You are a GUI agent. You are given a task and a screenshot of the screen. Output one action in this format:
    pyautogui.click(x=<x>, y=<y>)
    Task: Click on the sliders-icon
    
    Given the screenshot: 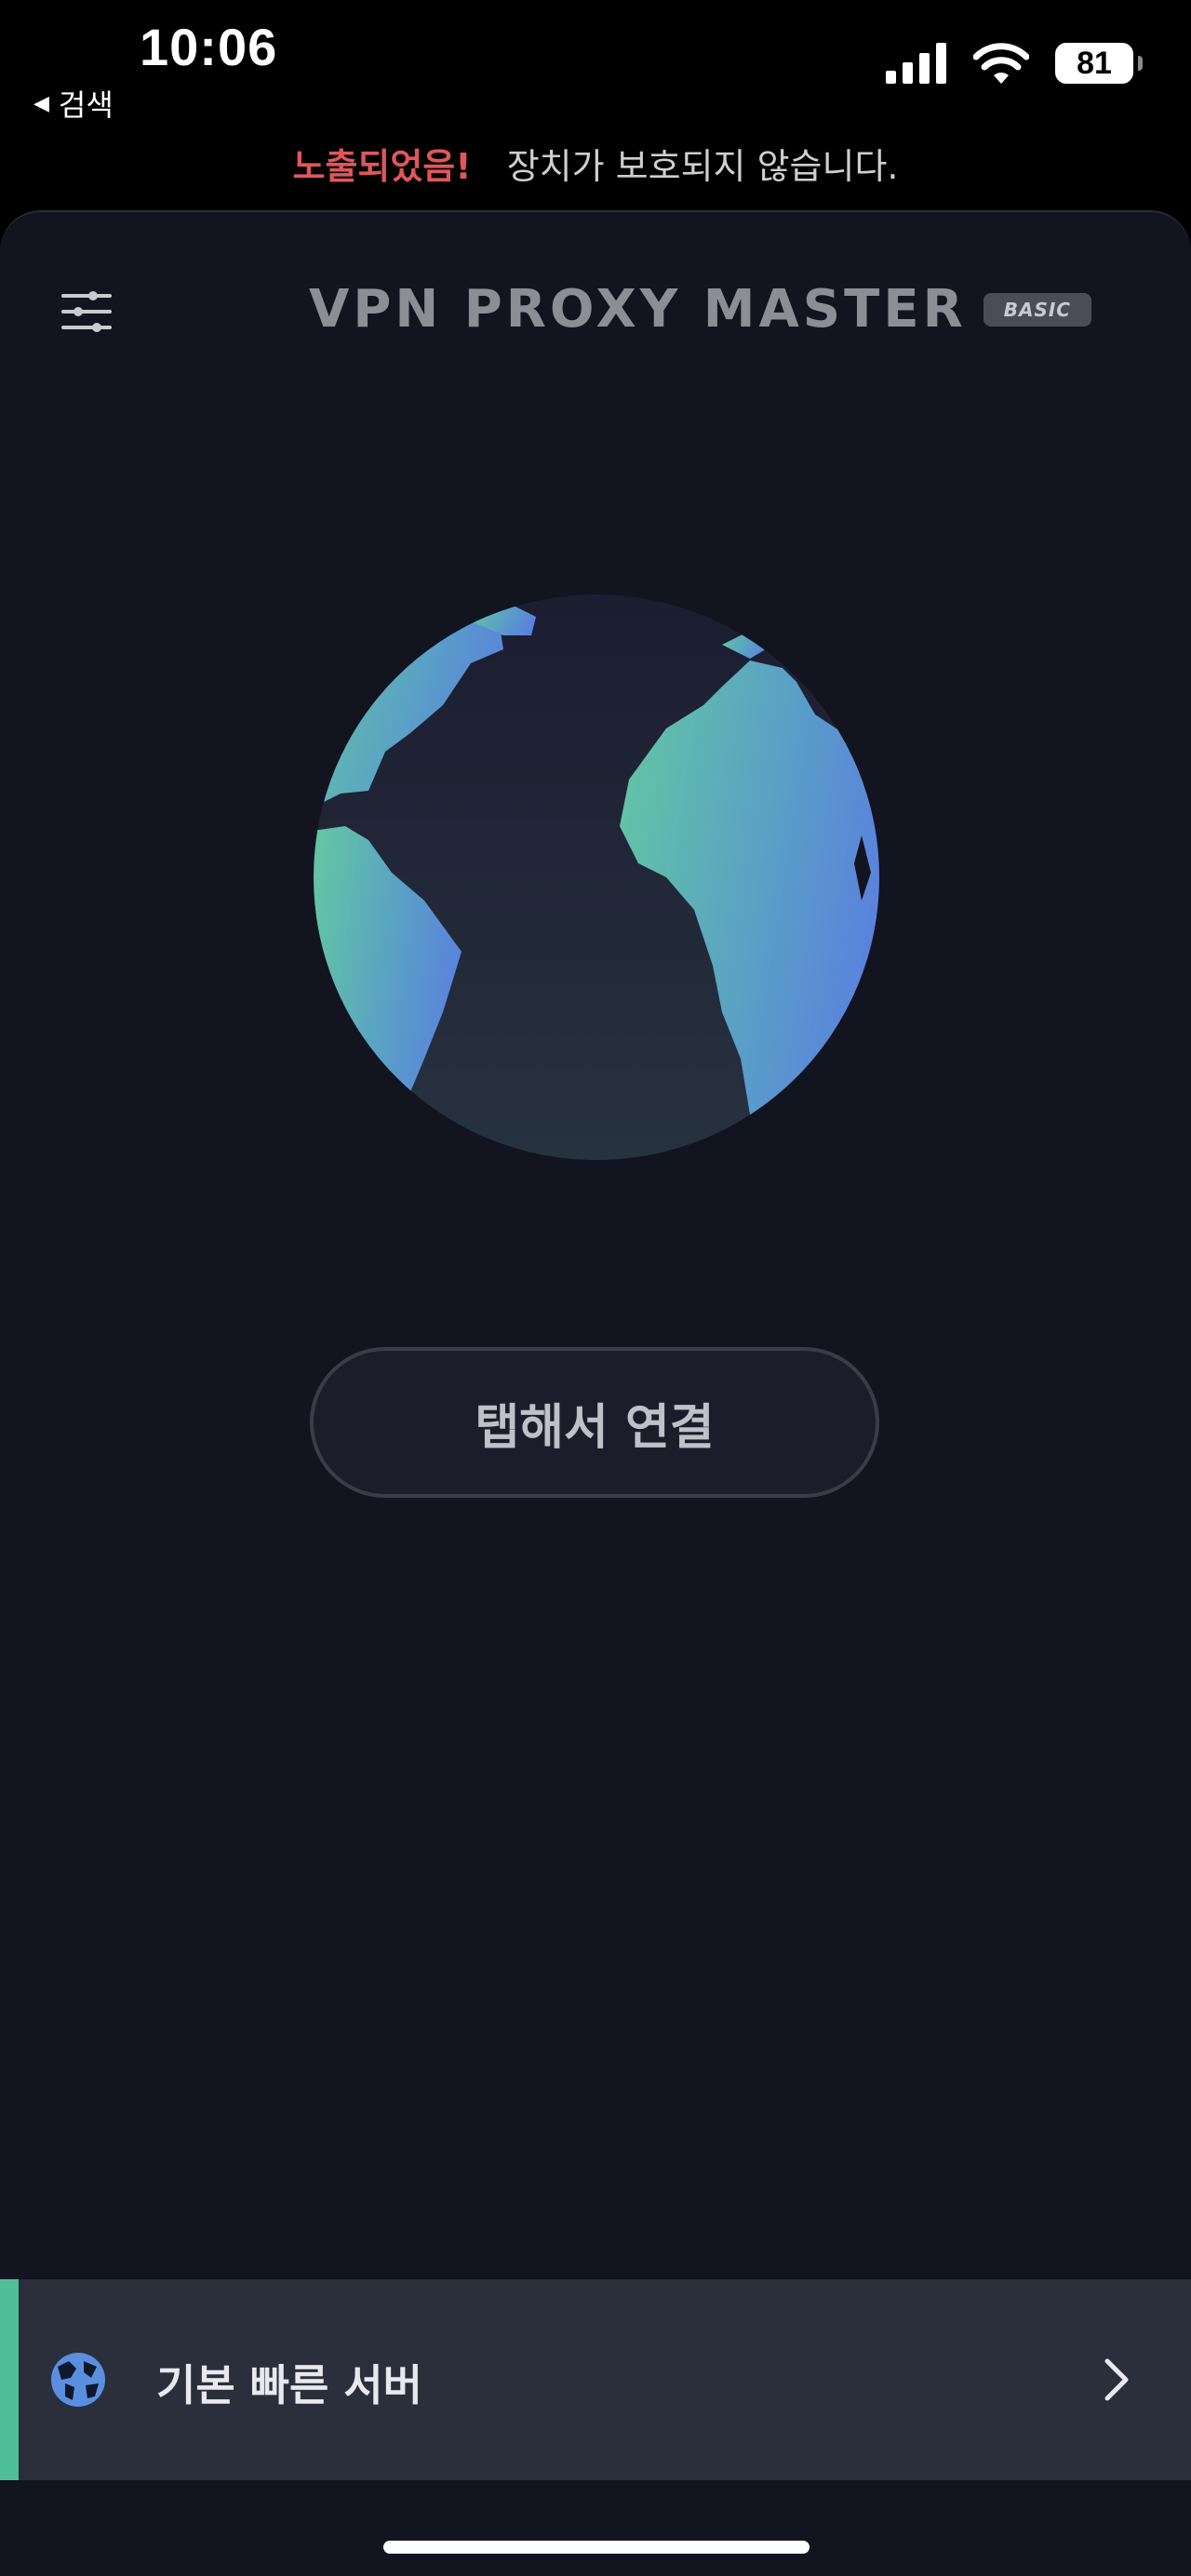 What is the action you would take?
    pyautogui.click(x=86, y=311)
    